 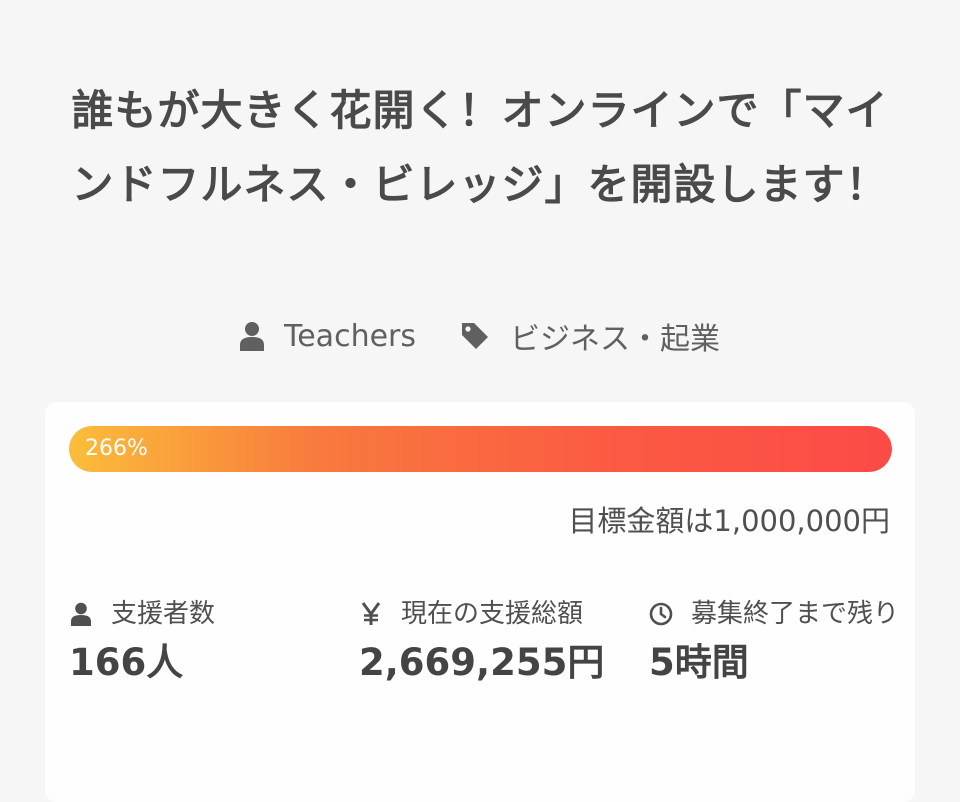 What do you see at coordinates (163, 614) in the screenshot?
I see `stat-label: 支援者数` at bounding box center [163, 614].